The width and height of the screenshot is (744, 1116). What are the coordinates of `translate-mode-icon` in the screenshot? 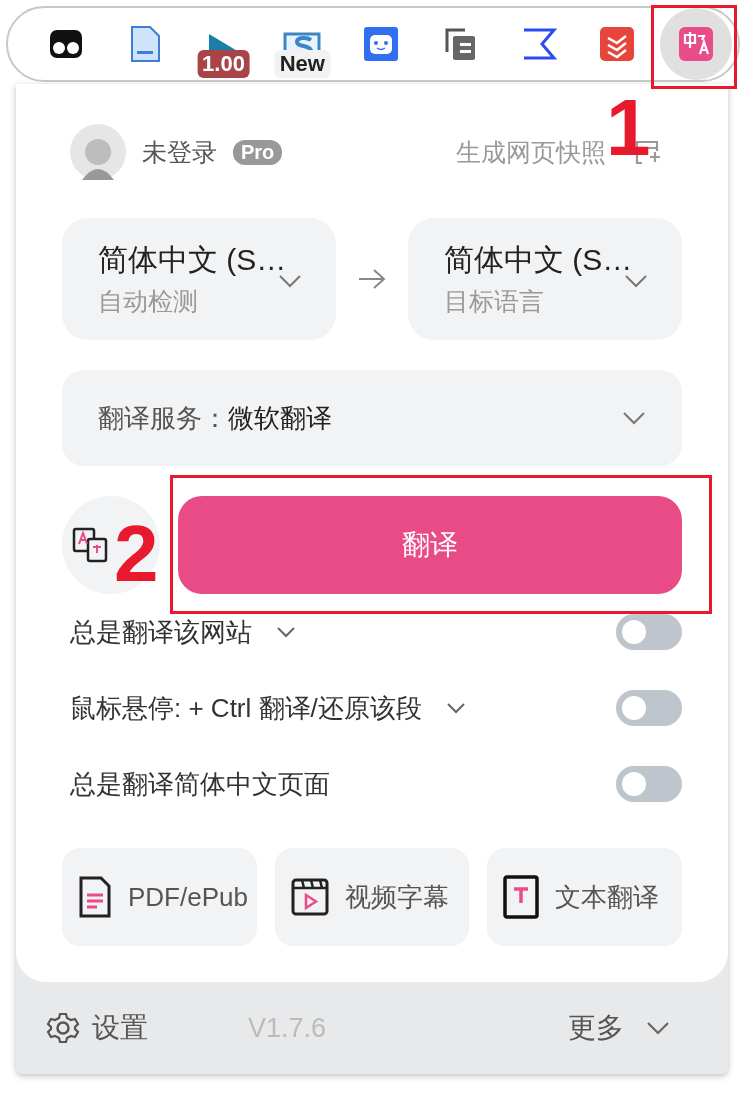 It's located at (90, 545).